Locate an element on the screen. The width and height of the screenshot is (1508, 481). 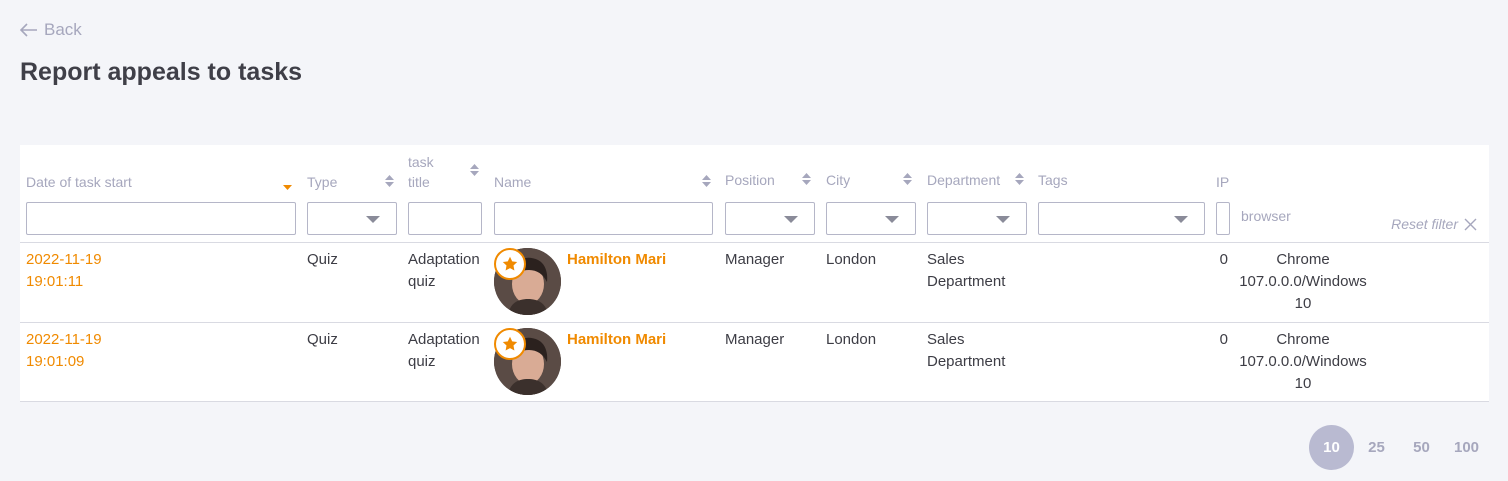
reset-filter-button: Reset filter is located at coordinates (1434, 224).